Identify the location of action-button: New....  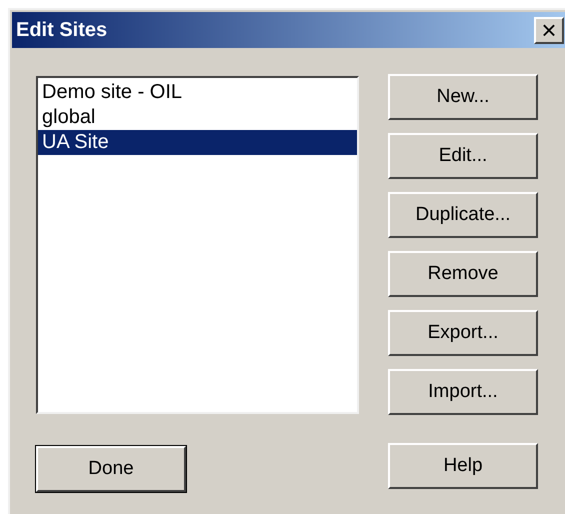
(463, 97).